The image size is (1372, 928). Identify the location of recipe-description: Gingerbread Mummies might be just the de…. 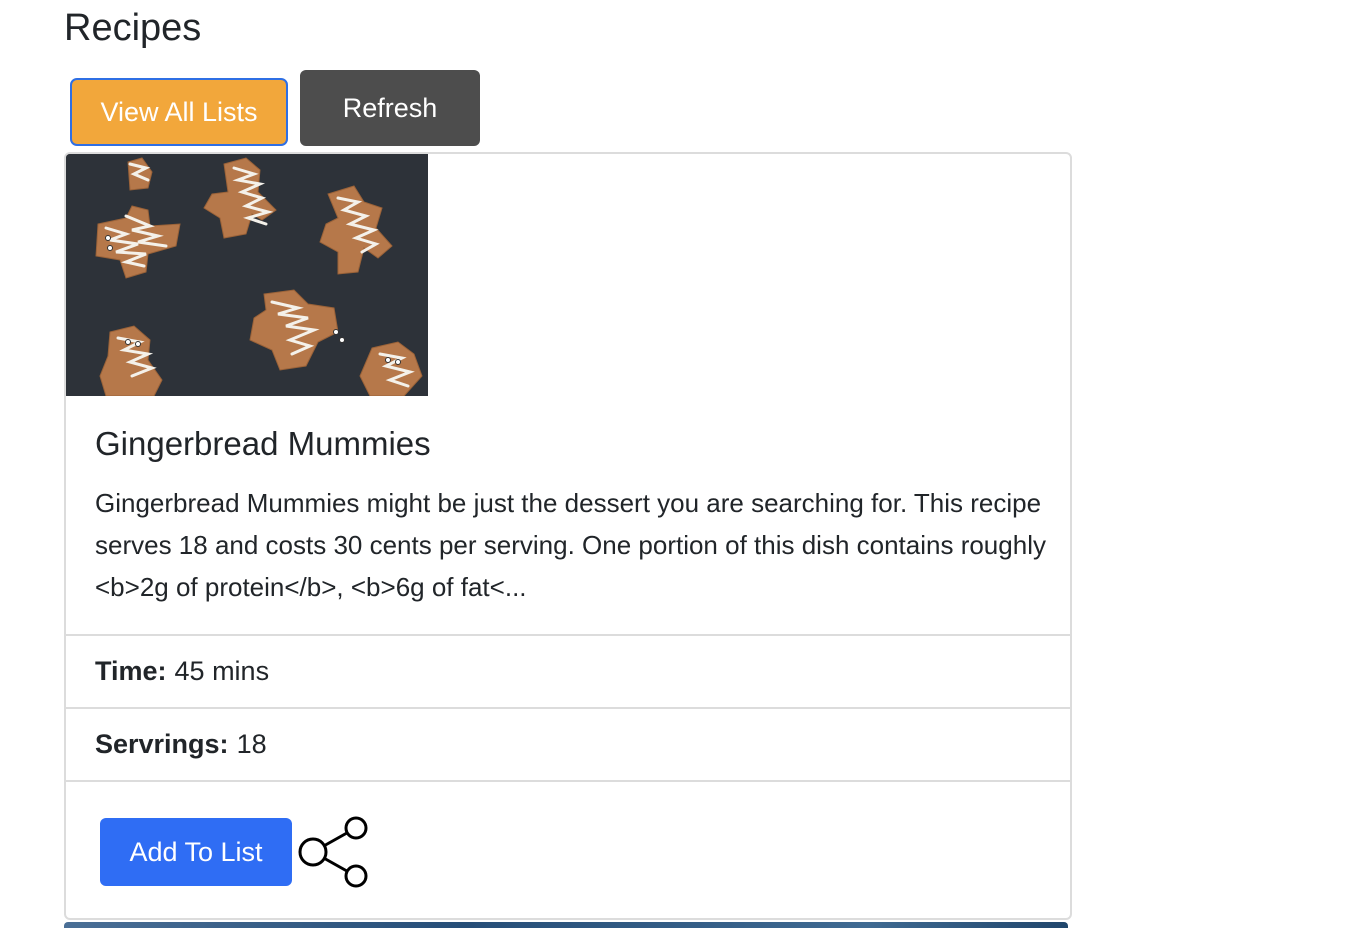
(570, 545).